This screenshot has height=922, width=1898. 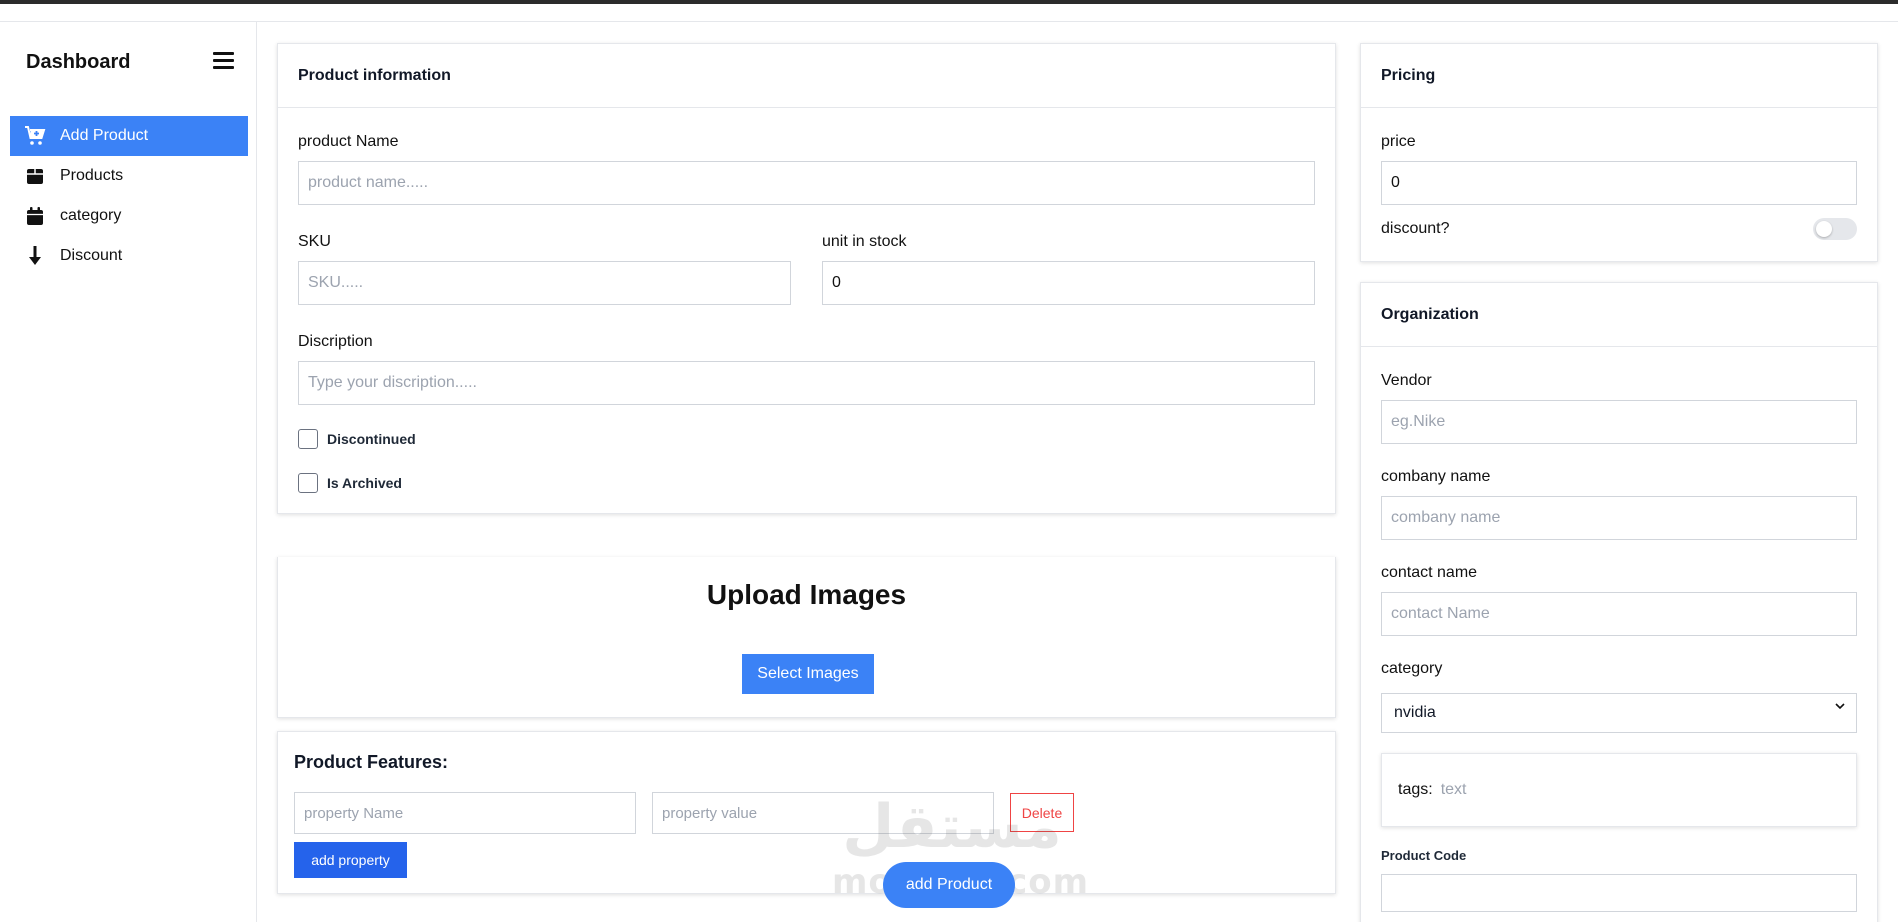 I want to click on contact-name-input, so click(x=1619, y=614).